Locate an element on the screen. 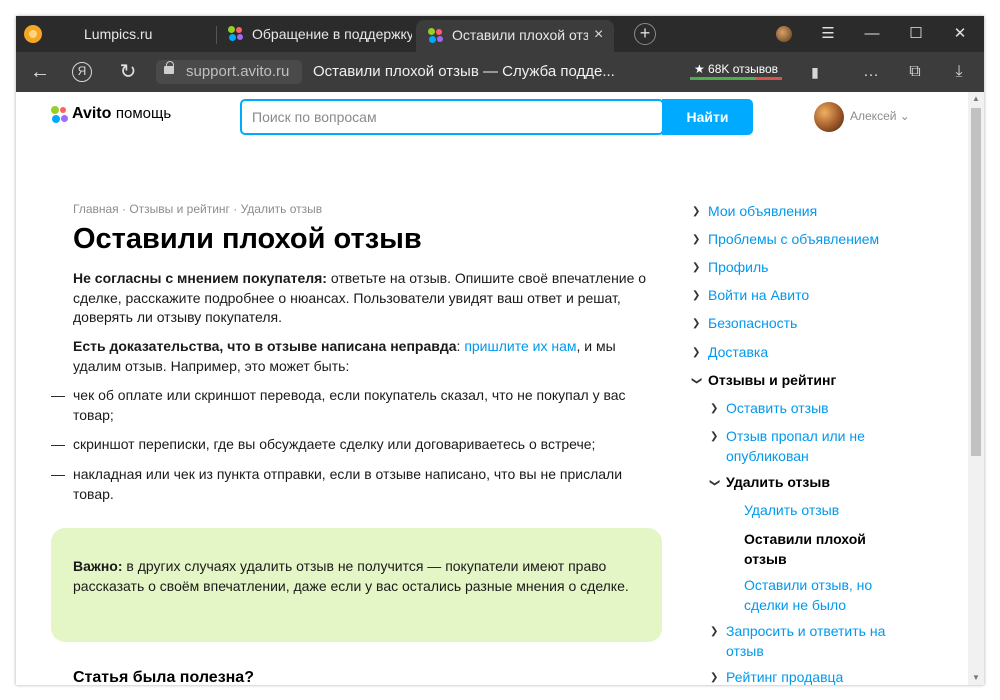 The height and width of the screenshot is (700, 1000). sidebar-item-ad-problems: Проблемы с объявлением is located at coordinates (793, 240).